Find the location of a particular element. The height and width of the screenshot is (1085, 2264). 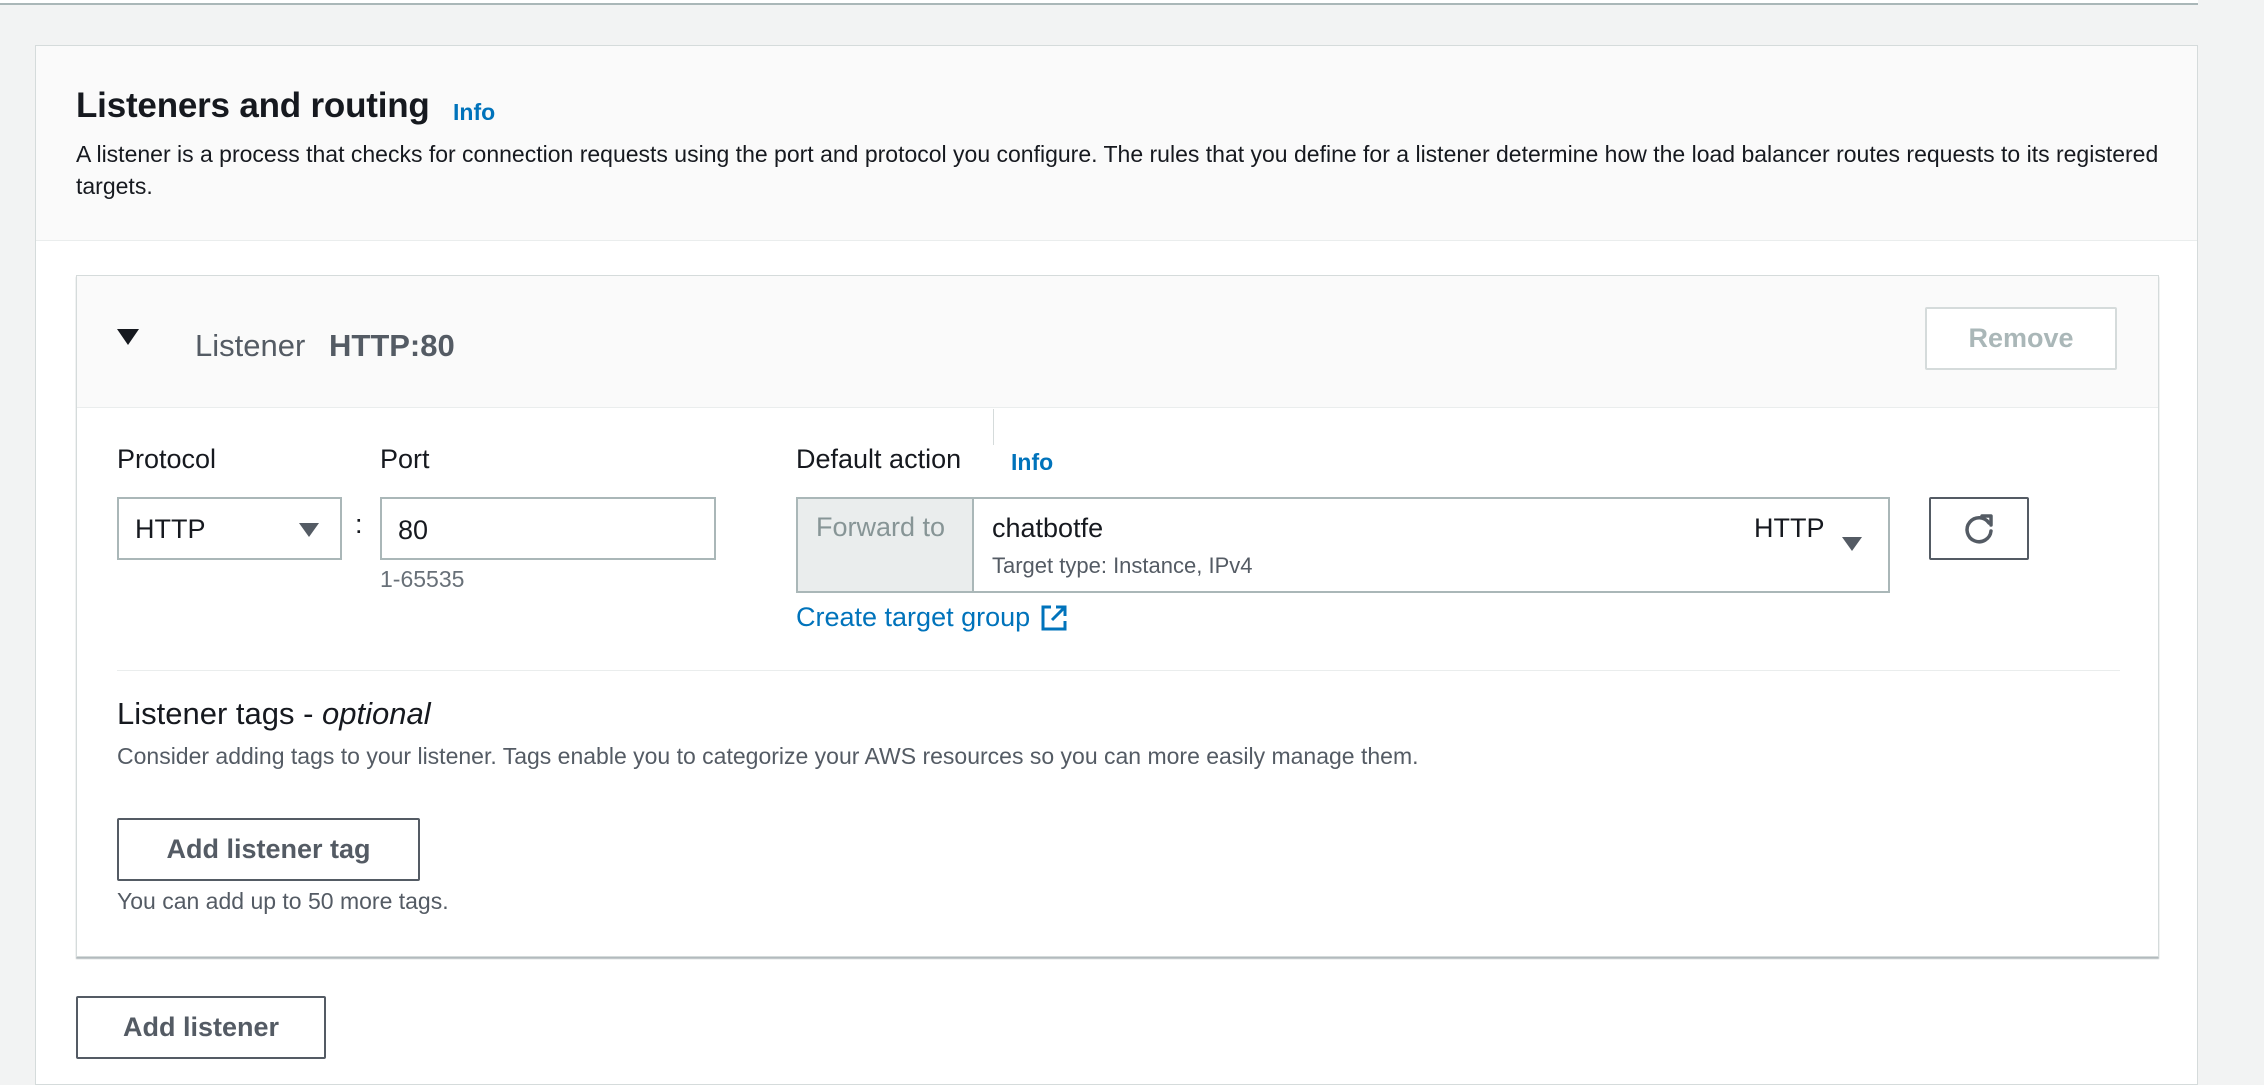

add-listener-button: Add listener is located at coordinates (201, 1027).